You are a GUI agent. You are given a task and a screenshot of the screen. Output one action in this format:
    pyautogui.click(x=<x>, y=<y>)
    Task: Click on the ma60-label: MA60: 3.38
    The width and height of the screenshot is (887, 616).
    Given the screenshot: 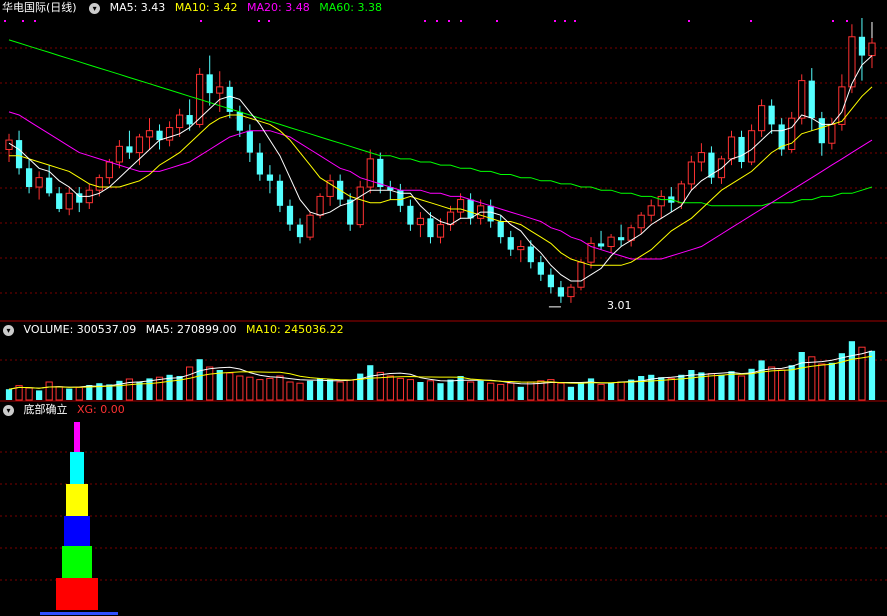 What is the action you would take?
    pyautogui.click(x=350, y=7)
    